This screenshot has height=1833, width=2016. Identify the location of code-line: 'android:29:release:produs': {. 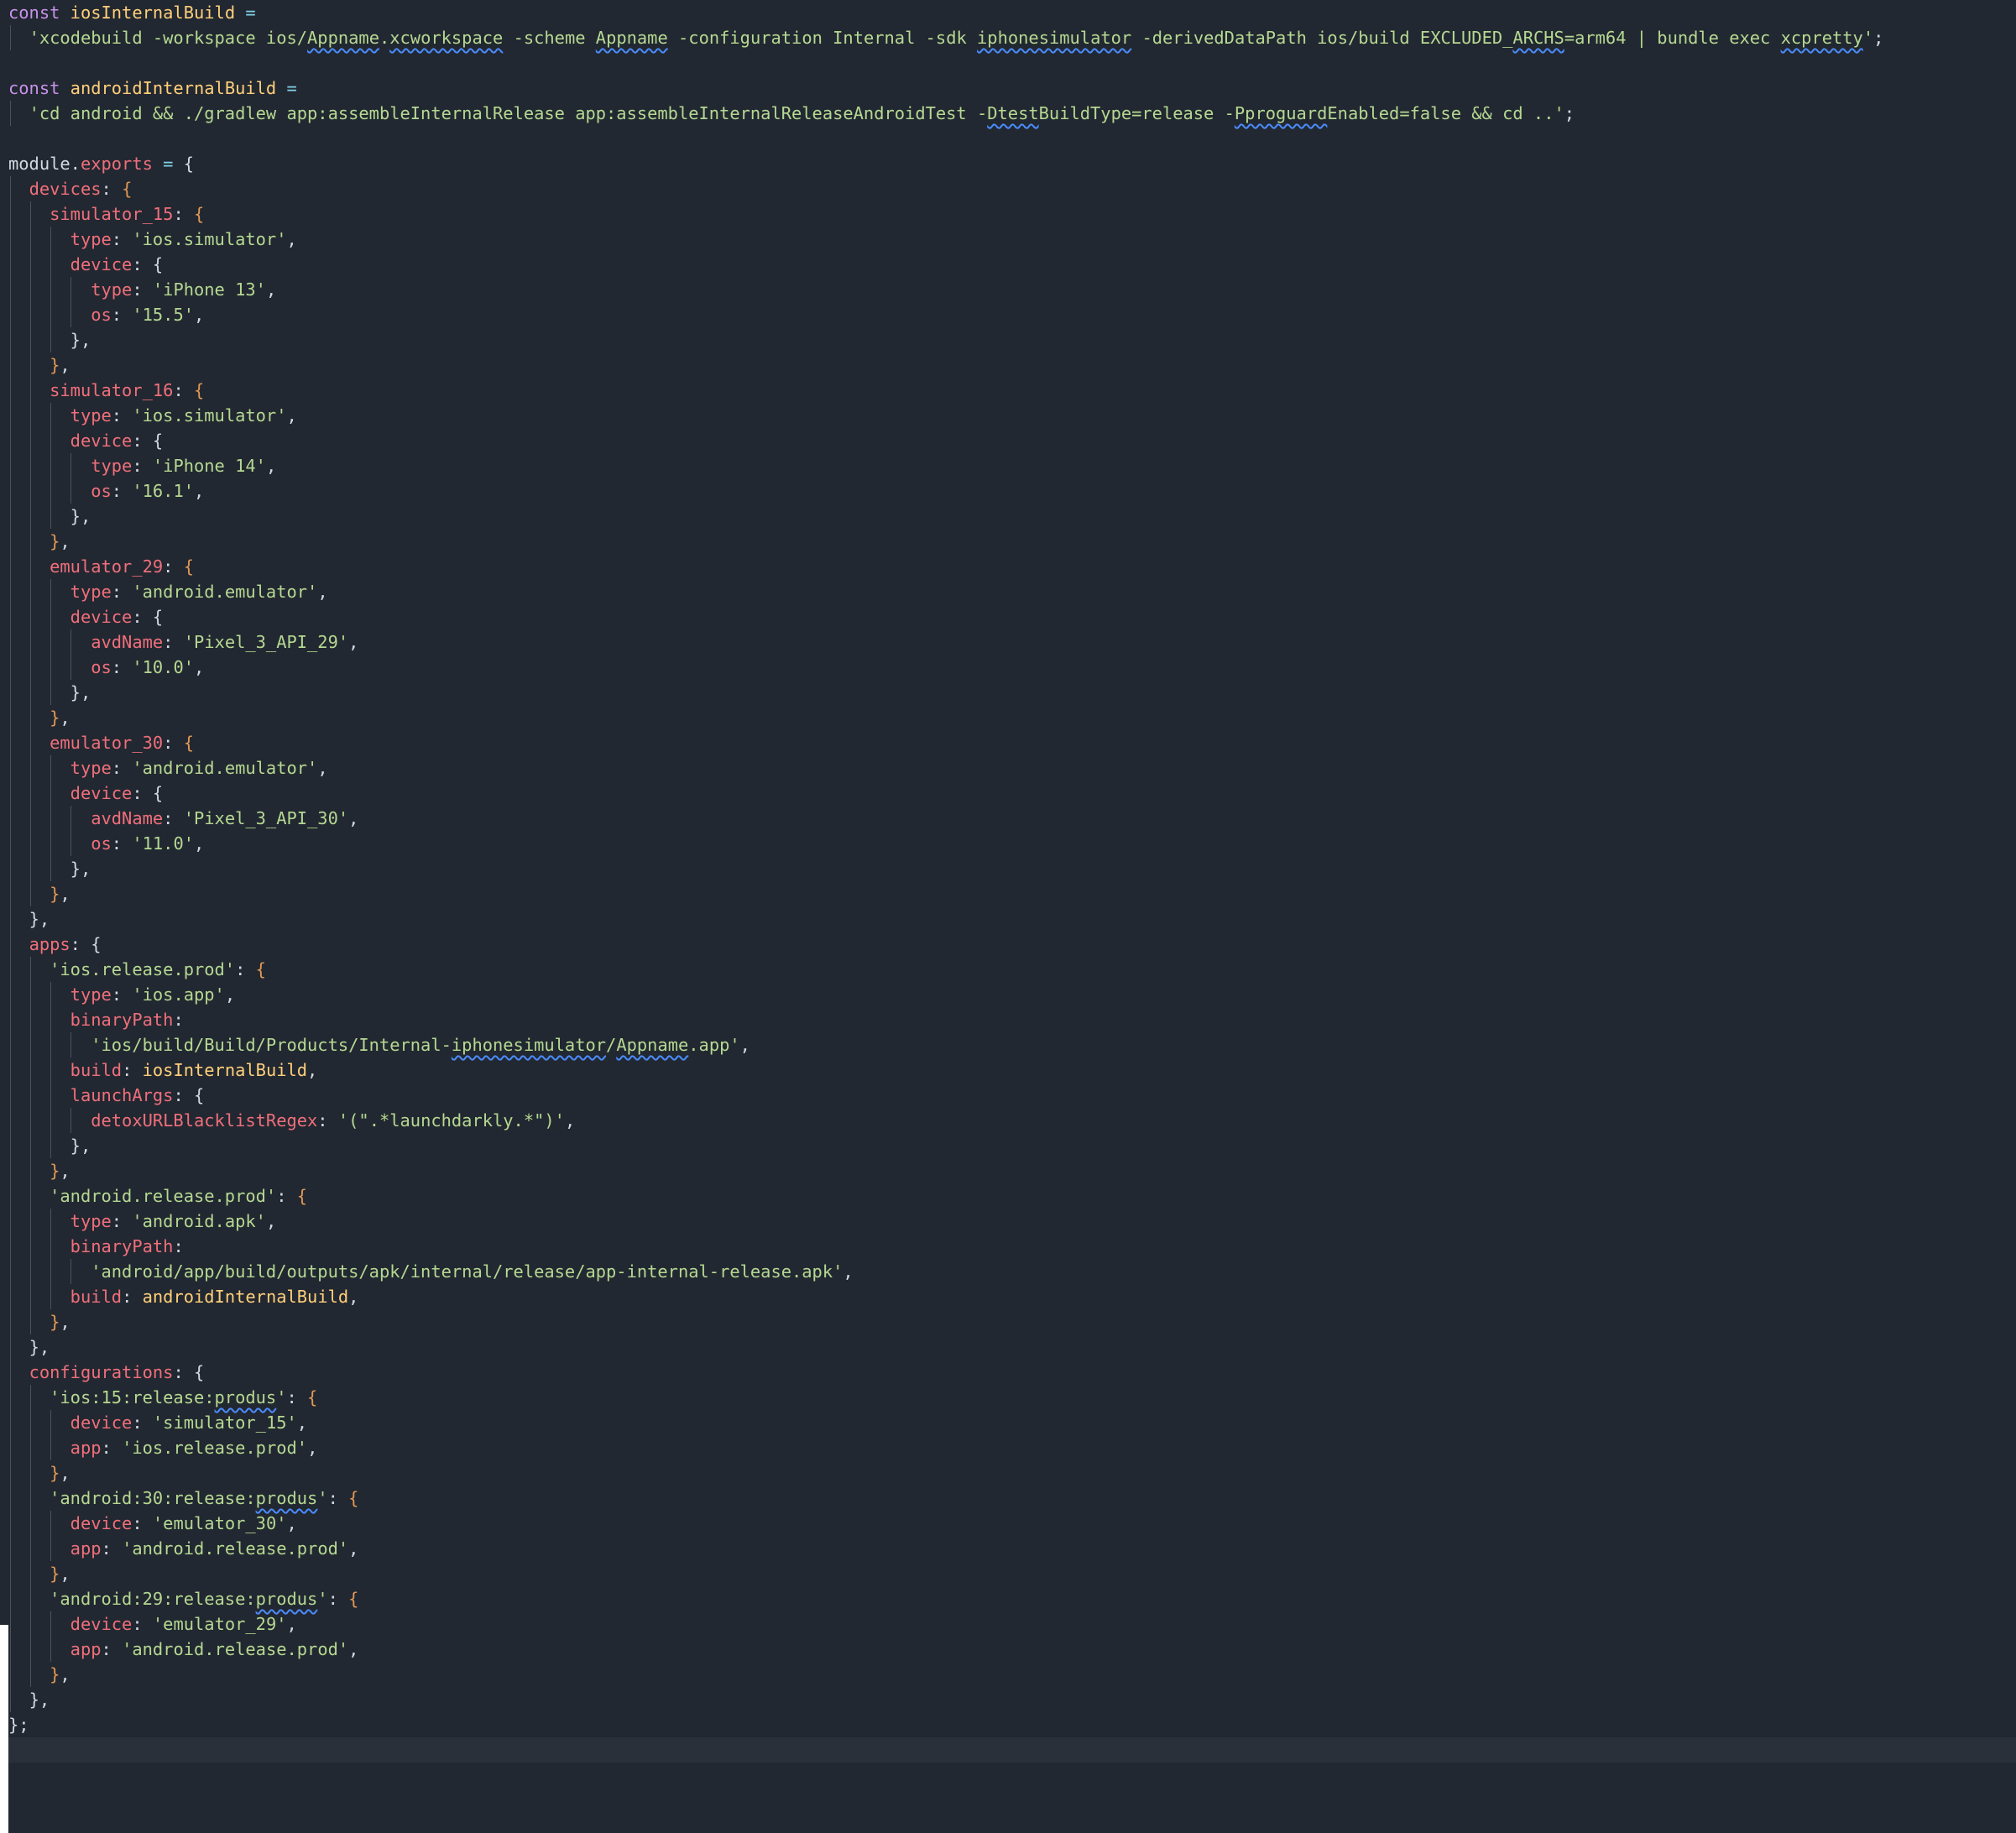
(1012, 1598).